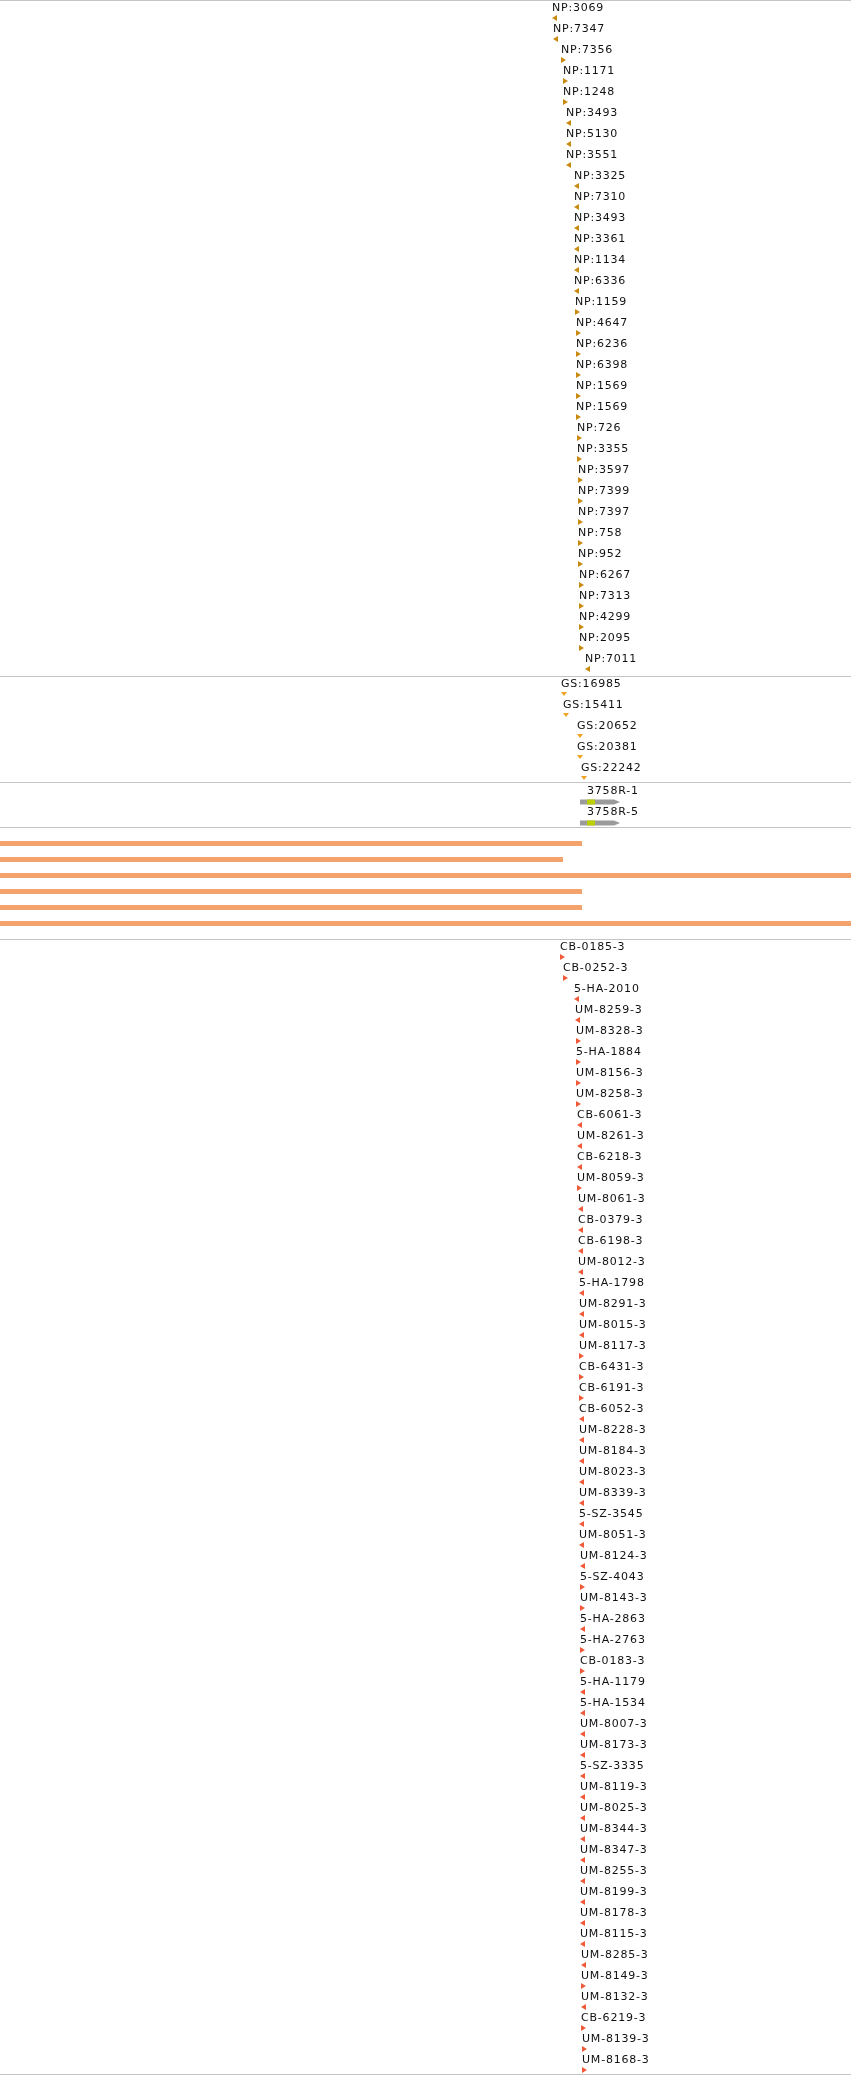  I want to click on feature-label: UM-8149-3, so click(615, 1976).